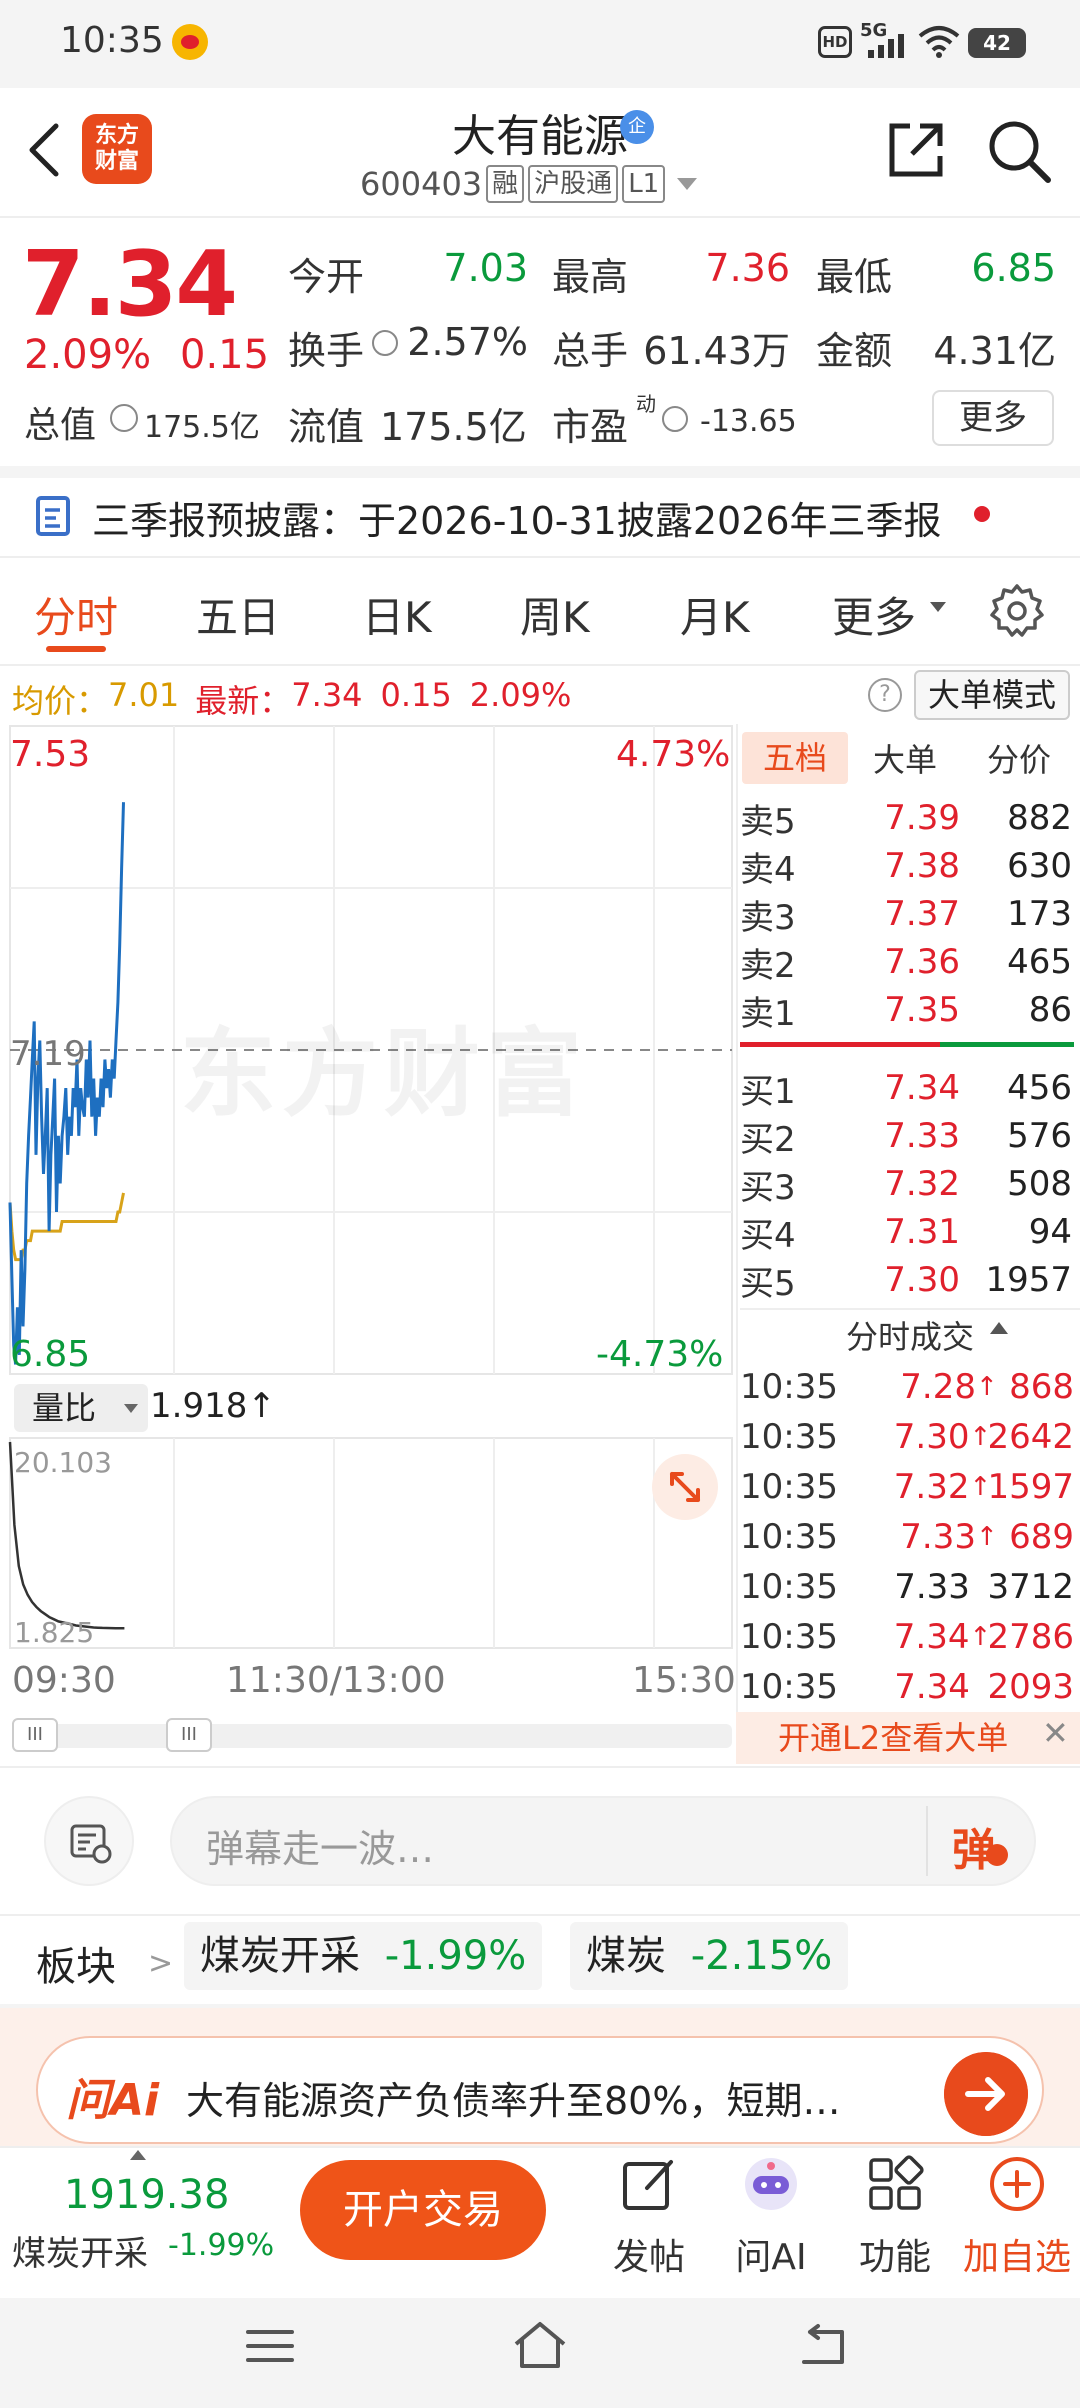 This screenshot has height=2408, width=1080. What do you see at coordinates (555, 614) in the screenshot?
I see `tab-weekly-k: 周K` at bounding box center [555, 614].